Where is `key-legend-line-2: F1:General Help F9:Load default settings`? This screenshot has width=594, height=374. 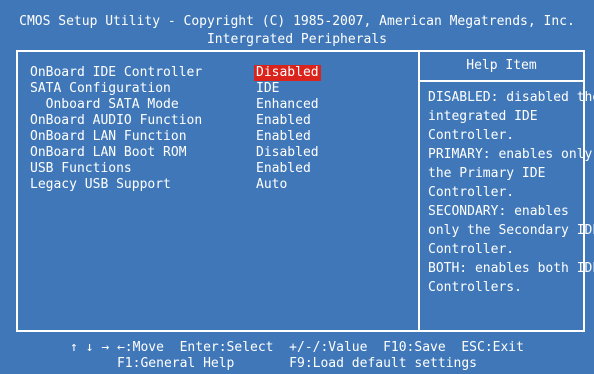 key-legend-line-2: F1:General Help F9:Load default settings is located at coordinates (297, 363).